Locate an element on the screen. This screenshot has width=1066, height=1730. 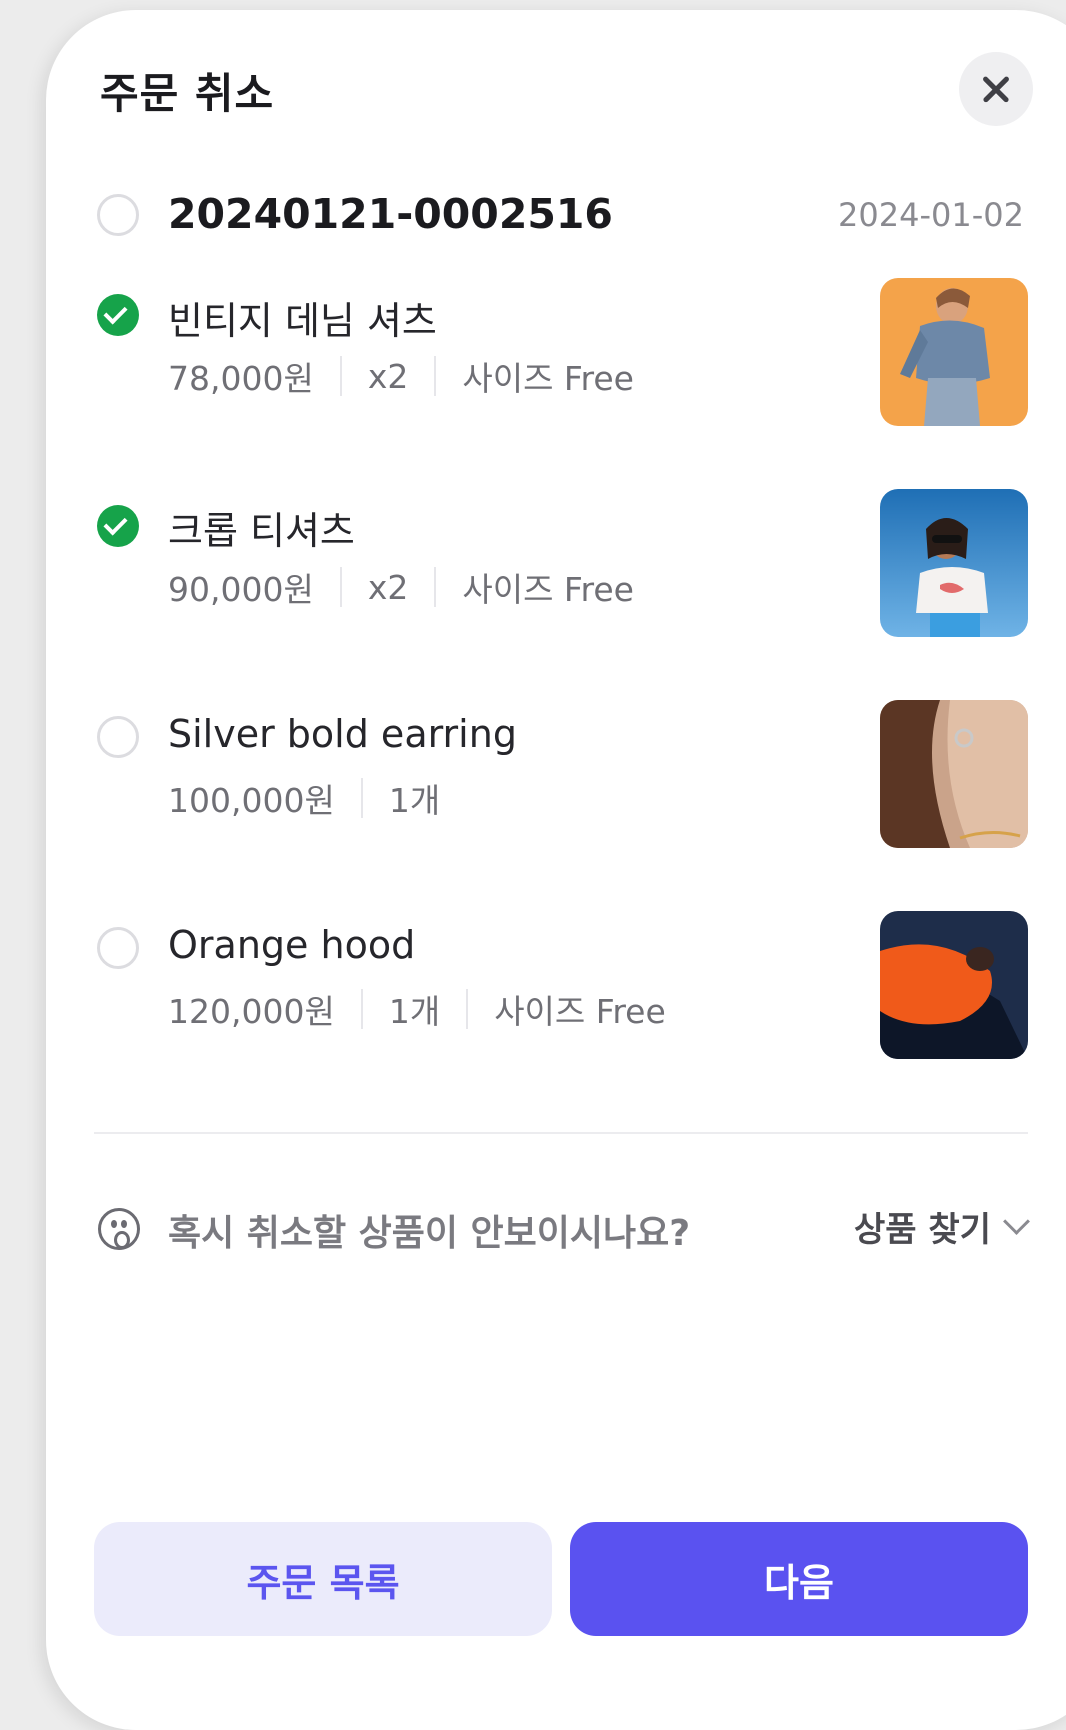
item-price: 78,000원 is located at coordinates (241, 378).